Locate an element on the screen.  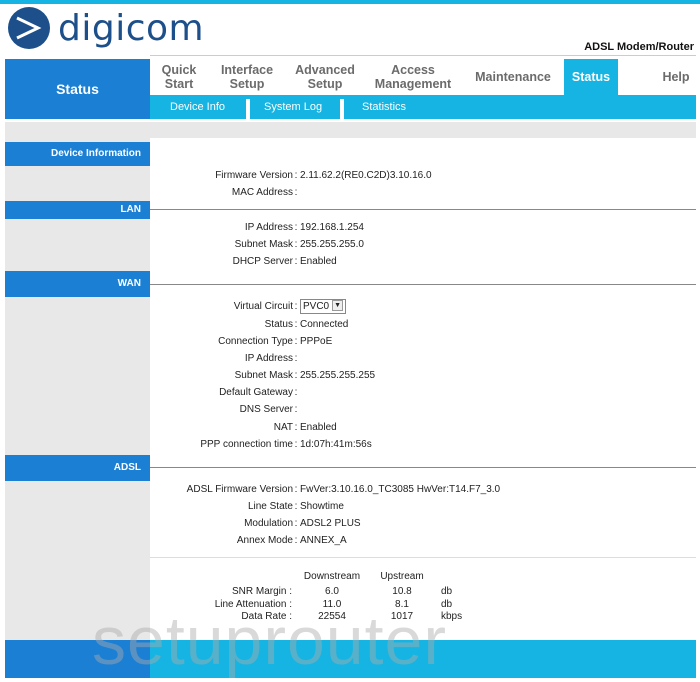
footer-bar-right is located at coordinates (423, 659).